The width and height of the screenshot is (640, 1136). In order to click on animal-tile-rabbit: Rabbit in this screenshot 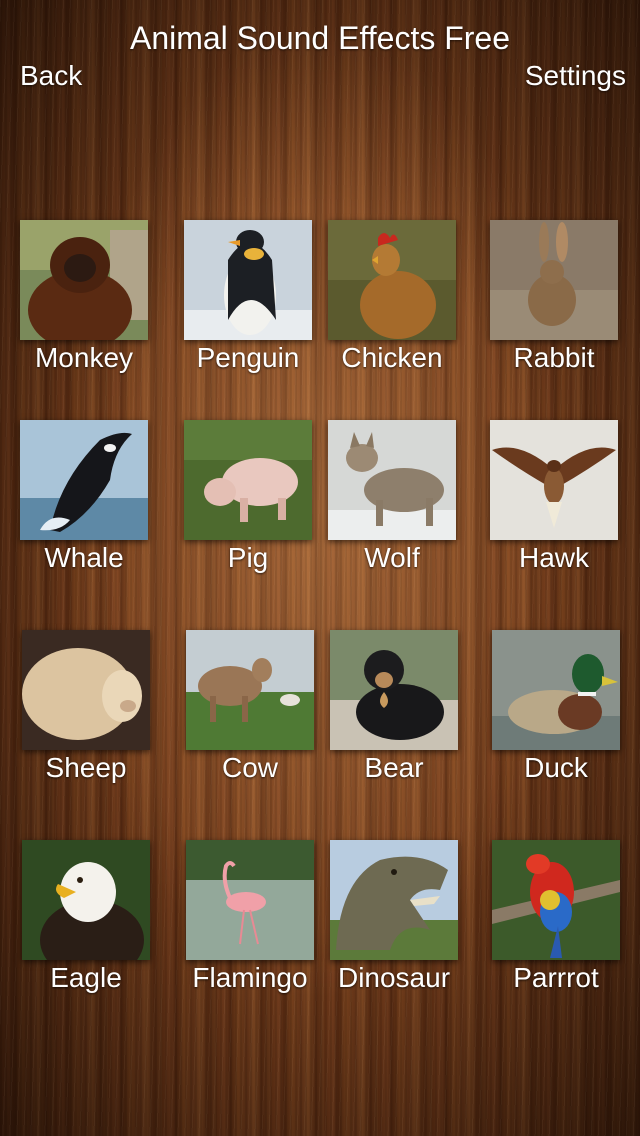, I will do `click(554, 305)`.